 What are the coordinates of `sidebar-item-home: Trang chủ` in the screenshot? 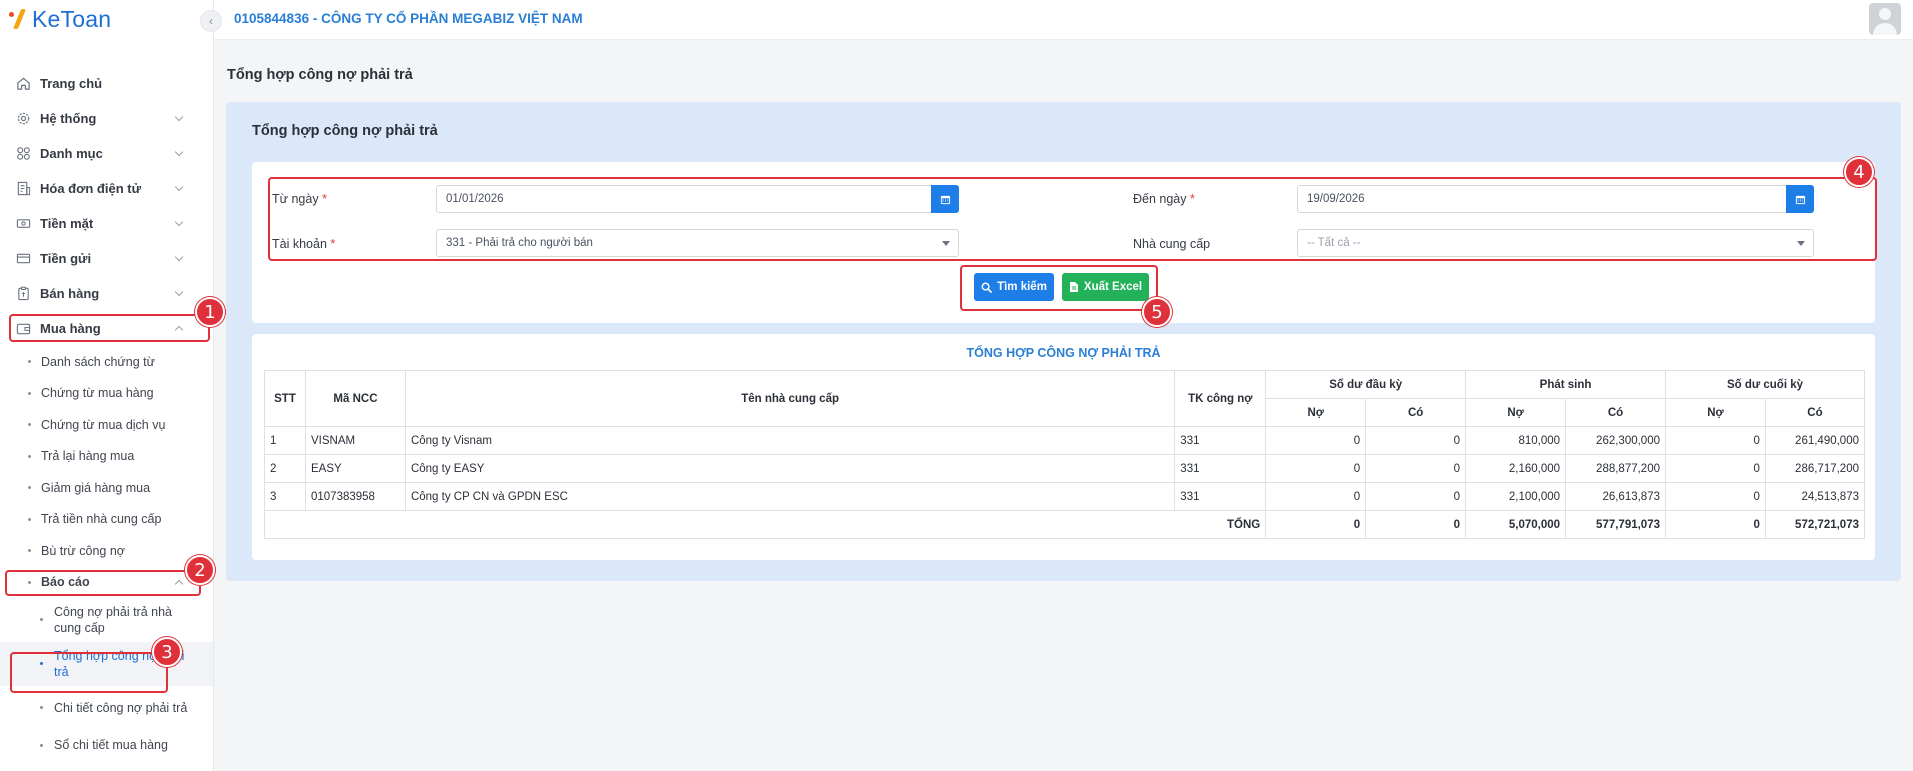 It's located at (106, 83).